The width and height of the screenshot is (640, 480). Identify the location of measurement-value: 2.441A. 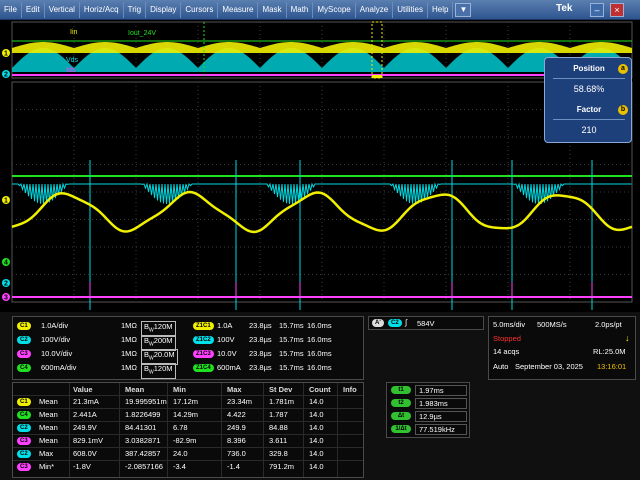
(85, 414).